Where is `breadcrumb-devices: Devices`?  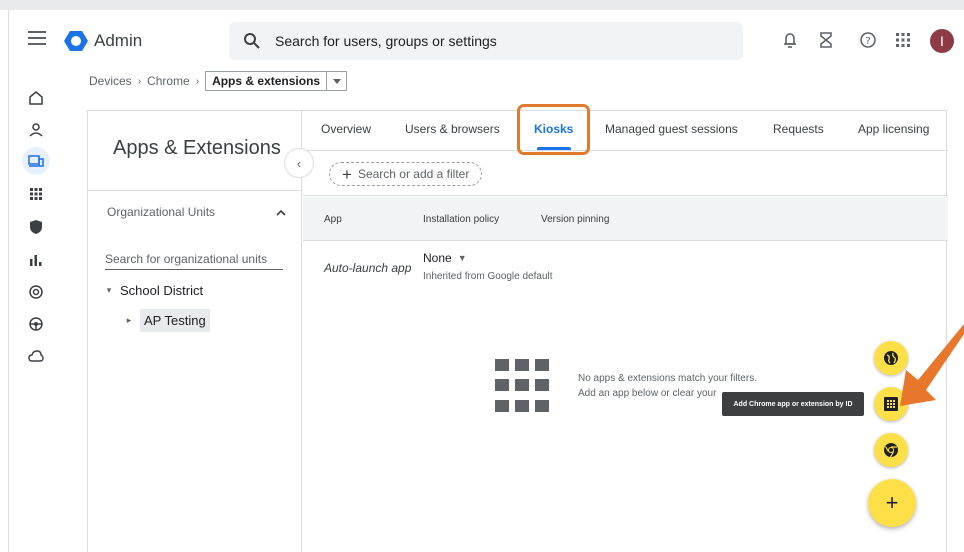
breadcrumb-devices: Devices is located at coordinates (110, 81).